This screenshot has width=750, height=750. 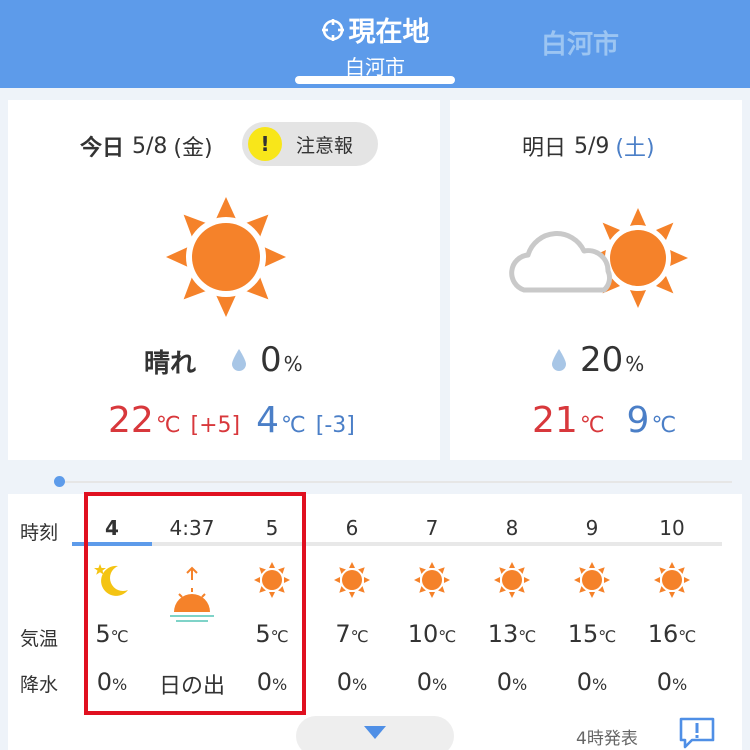 What do you see at coordinates (112, 528) in the screenshot?
I see `hour-label: 4` at bounding box center [112, 528].